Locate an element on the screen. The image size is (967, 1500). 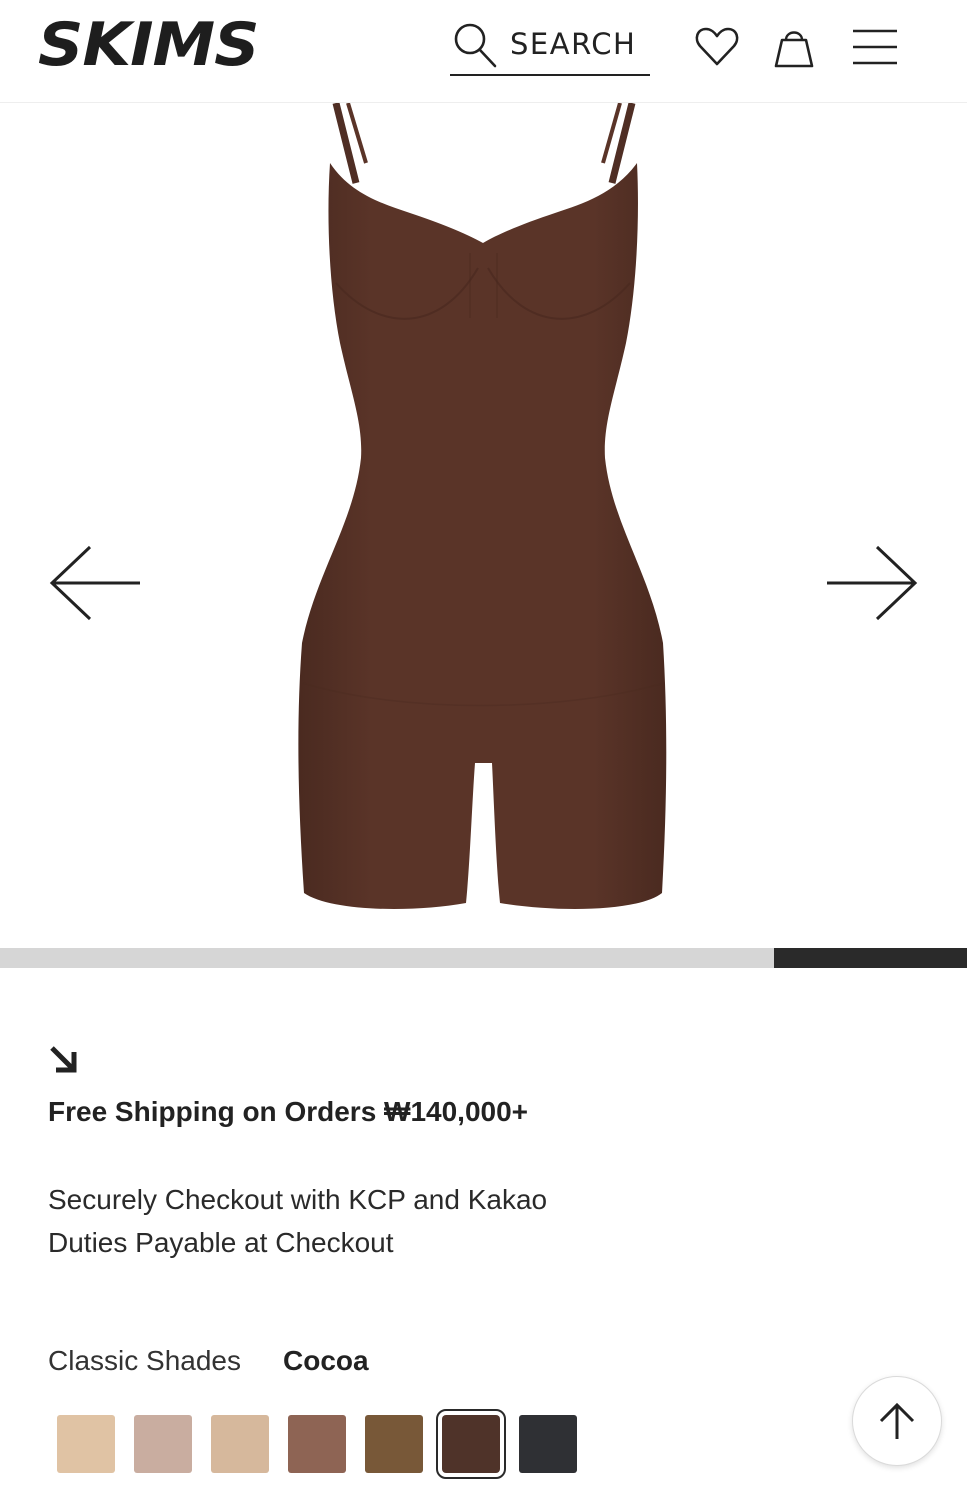
shopping-bag-icon is located at coordinates (794, 47).